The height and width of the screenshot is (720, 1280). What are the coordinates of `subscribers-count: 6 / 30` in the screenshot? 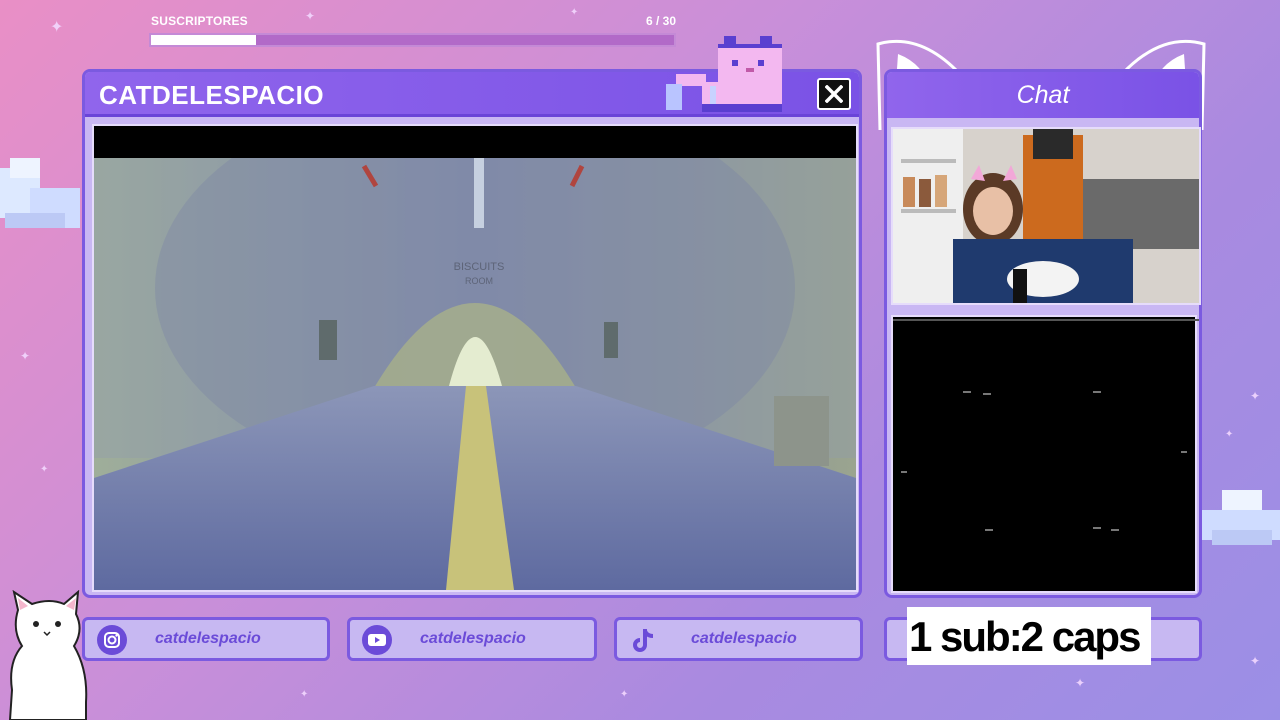 It's located at (660, 21).